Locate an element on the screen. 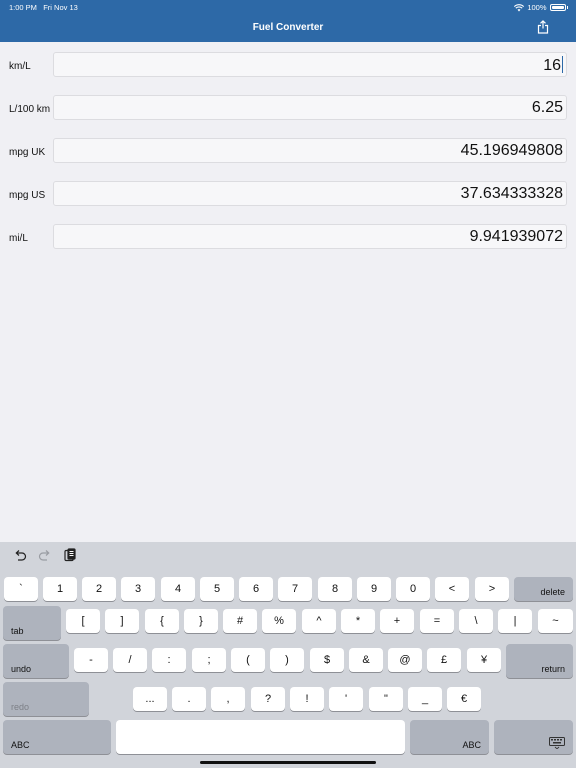  key-6: 6 is located at coordinates (256, 589).